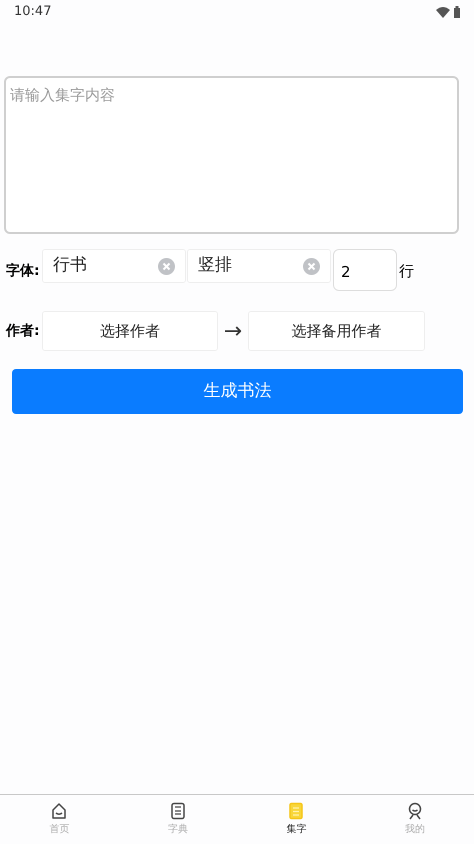  I want to click on arrow-icon: →, so click(233, 331).